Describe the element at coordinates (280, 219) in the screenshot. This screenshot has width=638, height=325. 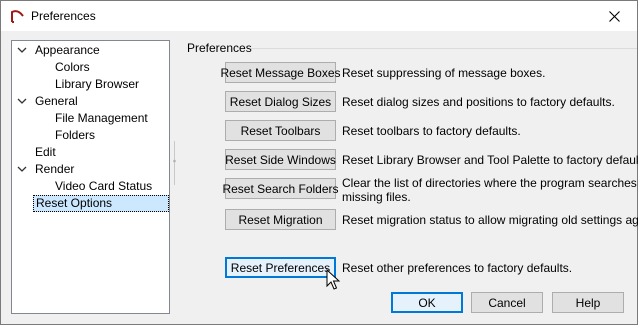
I see `reset-migration-button: Reset Migration` at that location.